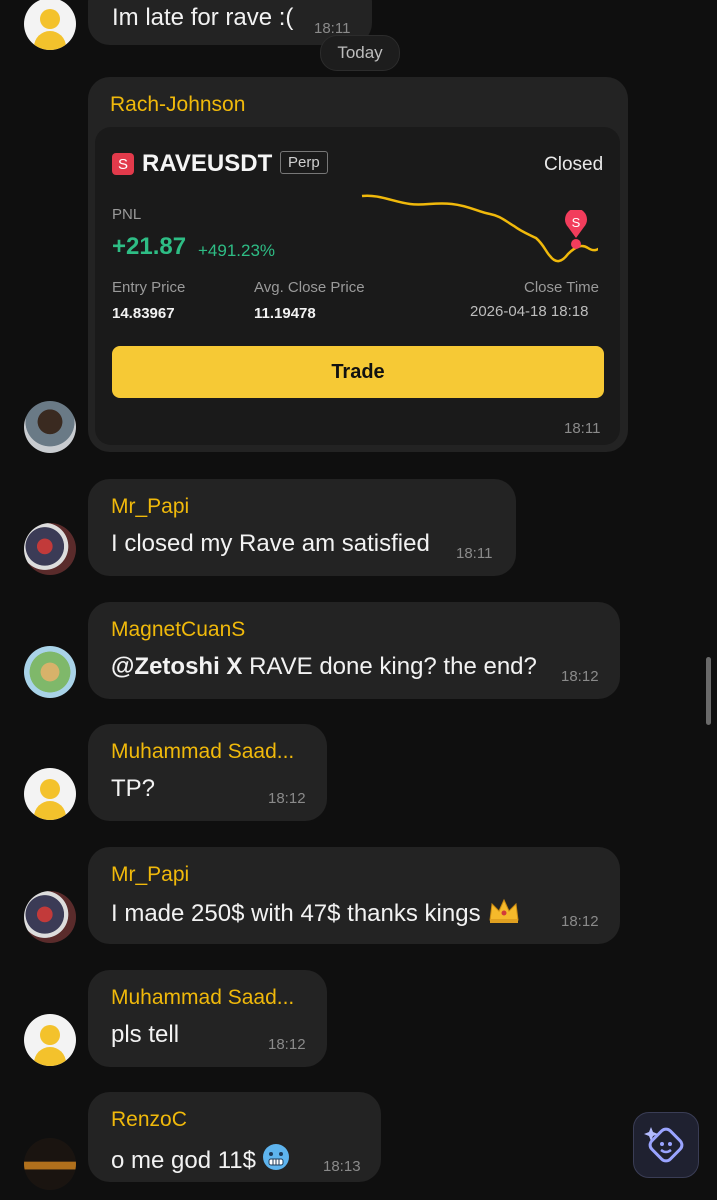 The image size is (717, 1200). I want to click on message-text: I made 250$ with 47$ thanks kings, so click(316, 913).